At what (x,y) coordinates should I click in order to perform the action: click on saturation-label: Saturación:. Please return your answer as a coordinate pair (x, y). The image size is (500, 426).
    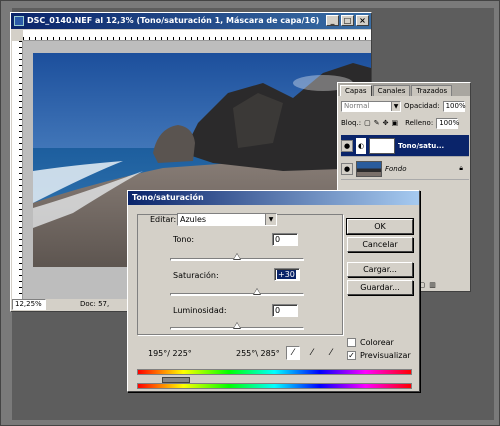
    Looking at the image, I should click on (196, 275).